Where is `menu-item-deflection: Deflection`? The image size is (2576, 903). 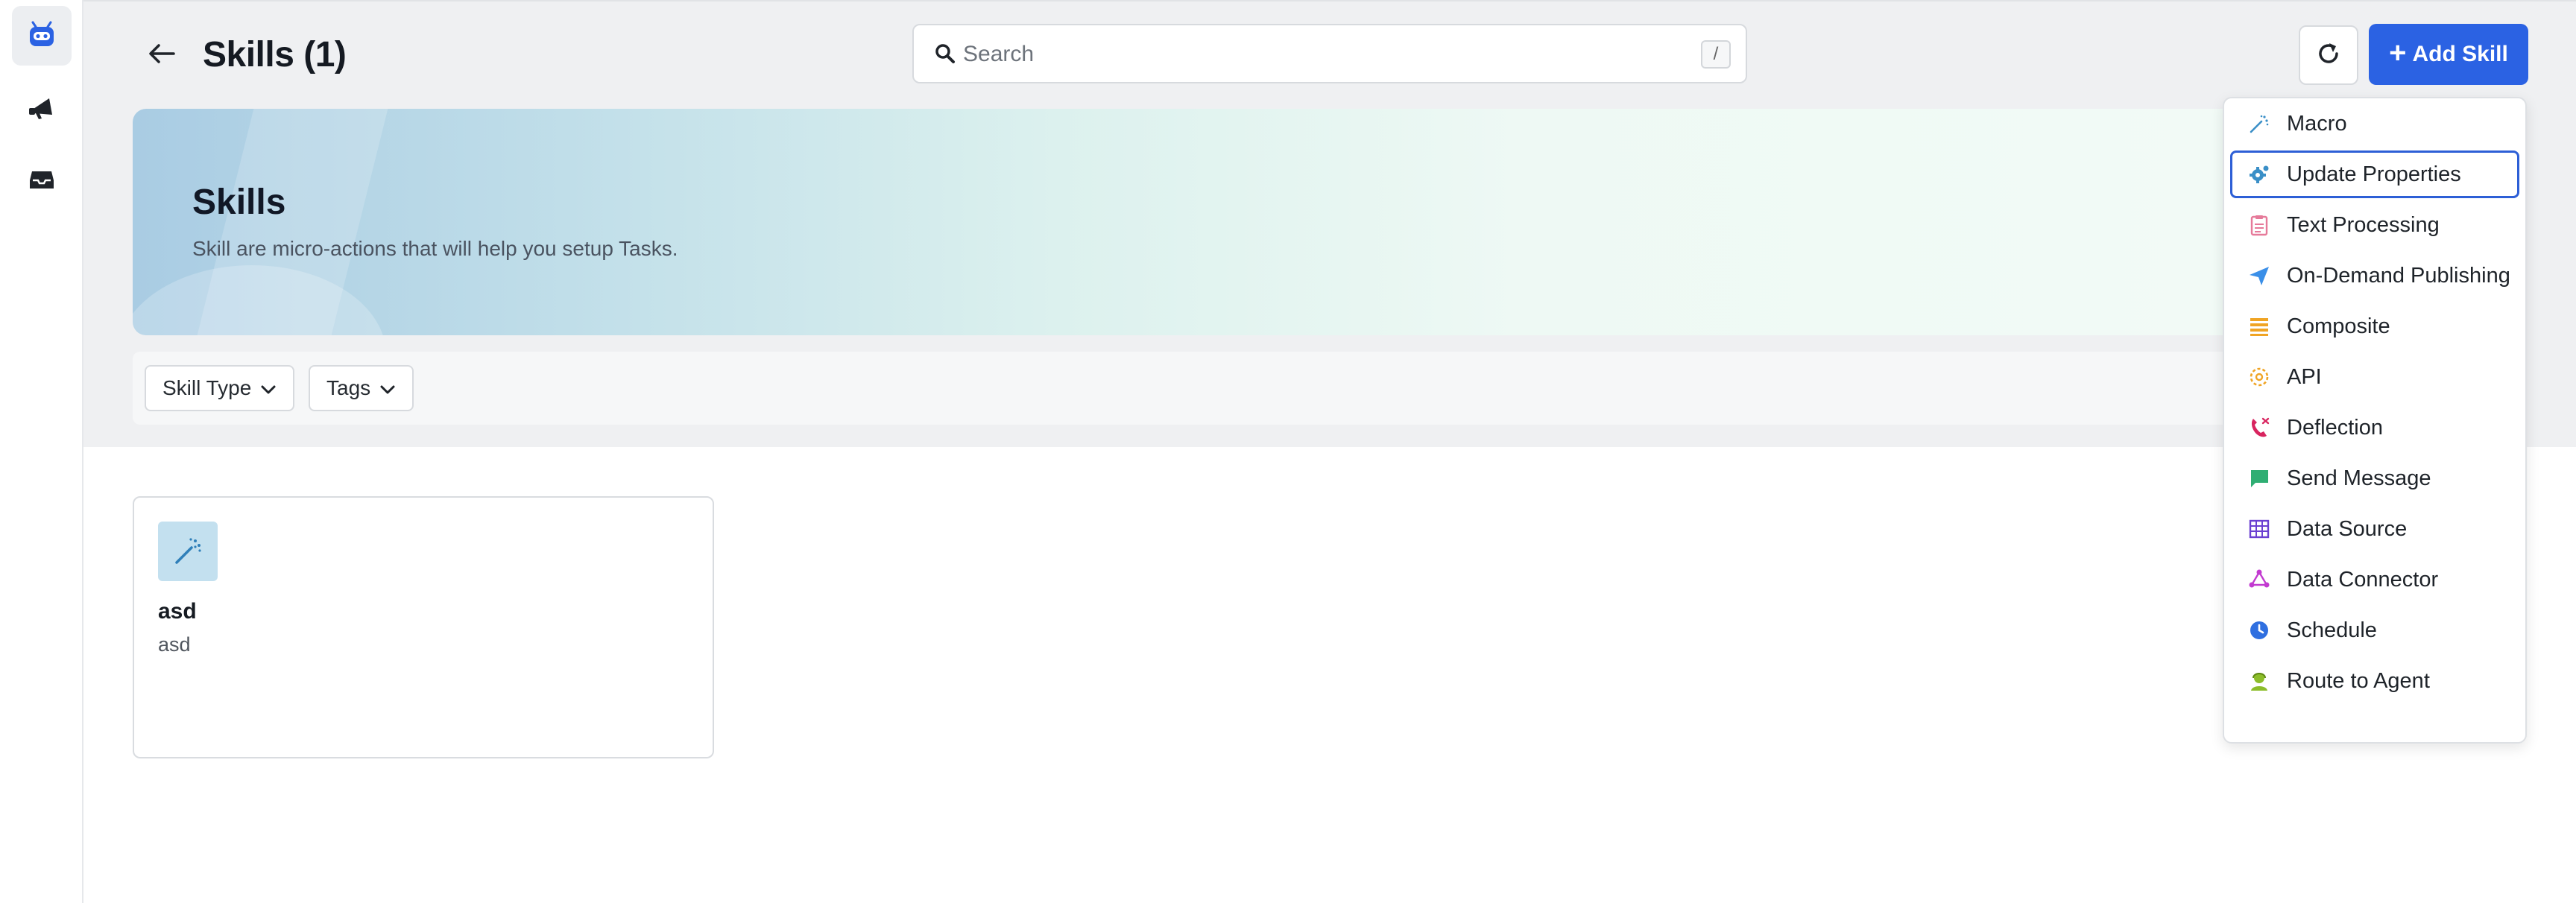
menu-item-deflection: Deflection is located at coordinates (2374, 428).